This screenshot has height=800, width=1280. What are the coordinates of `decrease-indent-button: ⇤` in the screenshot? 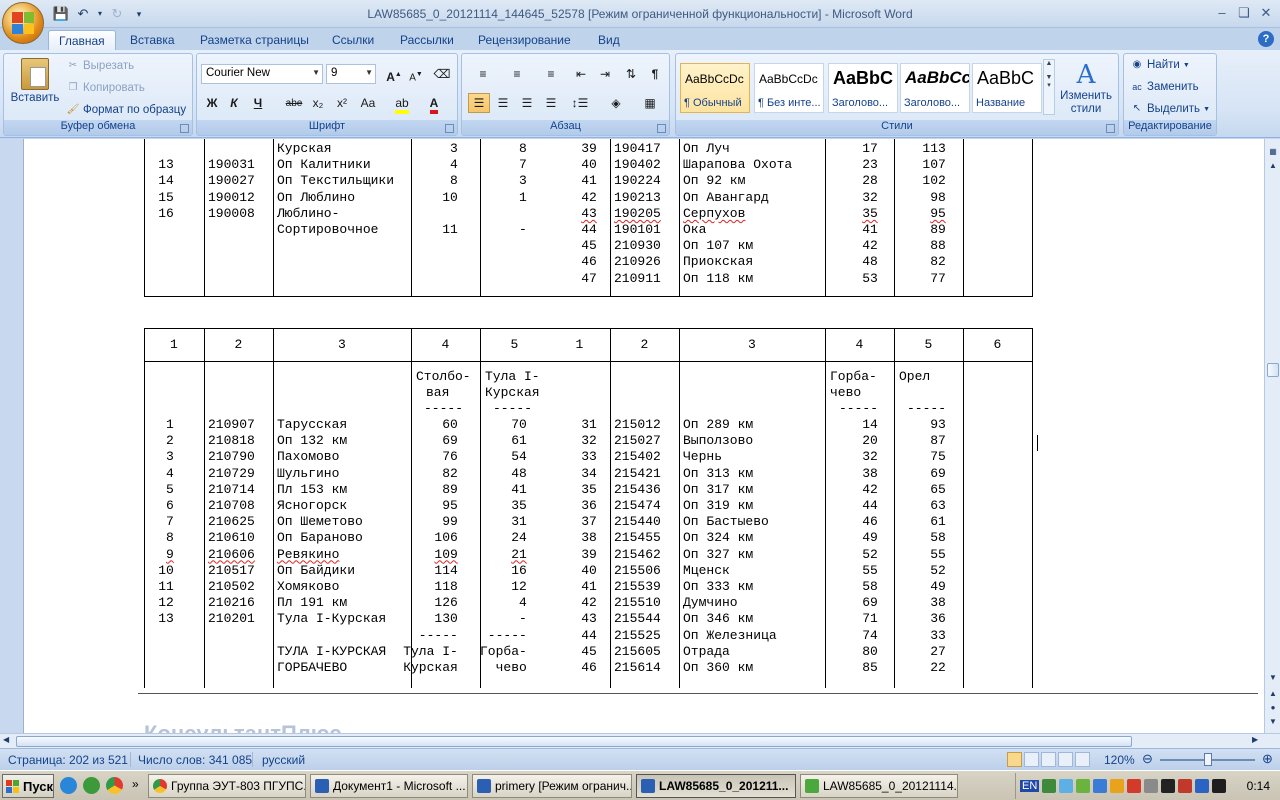 It's located at (581, 74).